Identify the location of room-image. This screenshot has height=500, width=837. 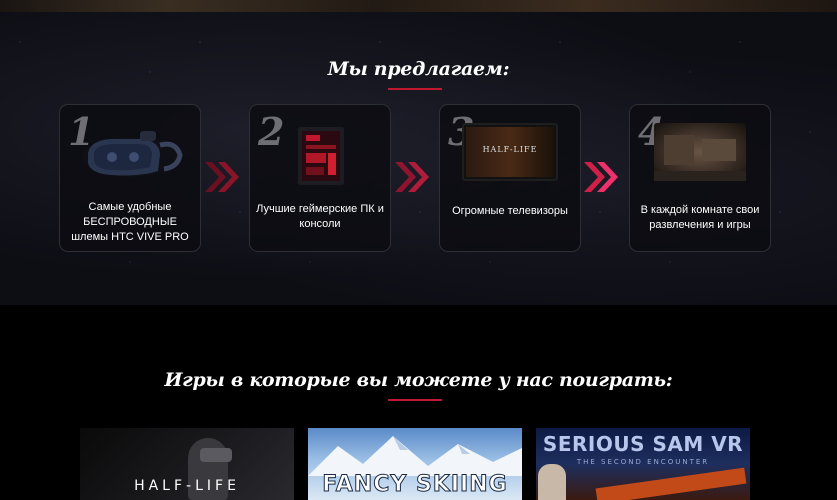
(700, 152).